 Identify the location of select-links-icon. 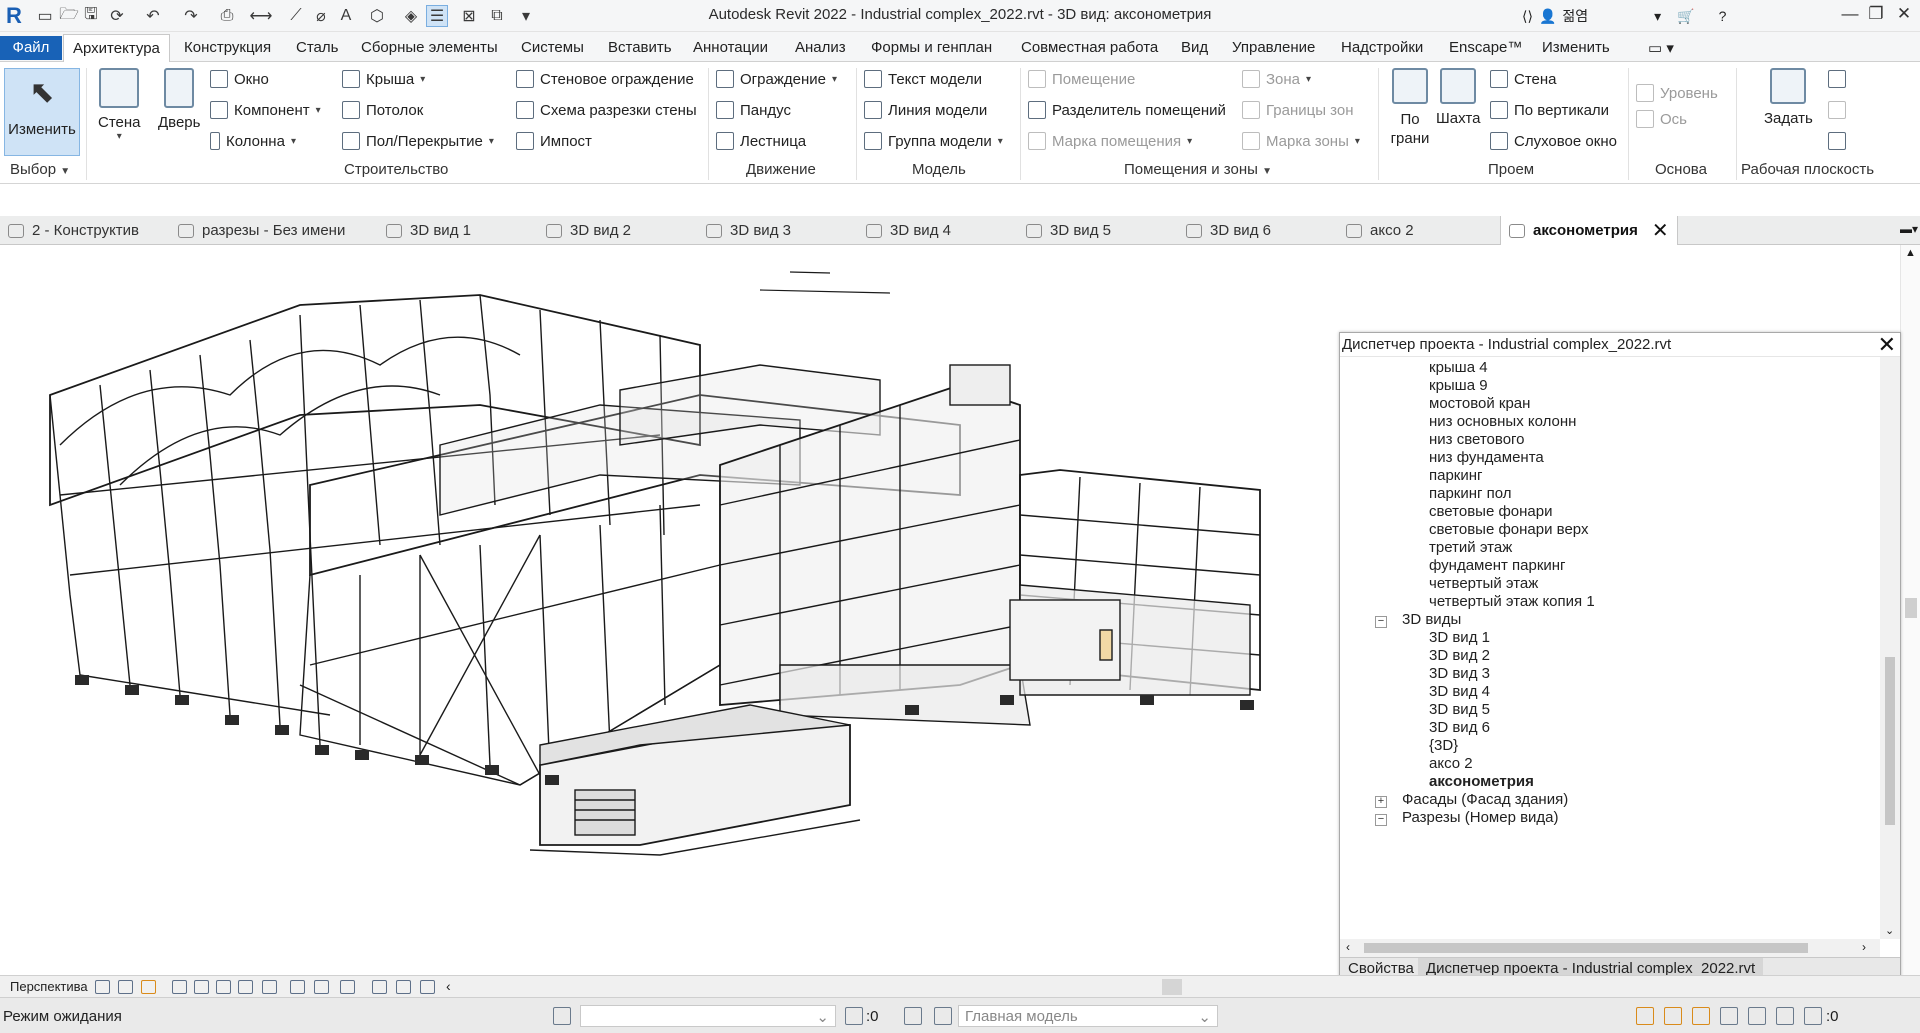
(1645, 1016).